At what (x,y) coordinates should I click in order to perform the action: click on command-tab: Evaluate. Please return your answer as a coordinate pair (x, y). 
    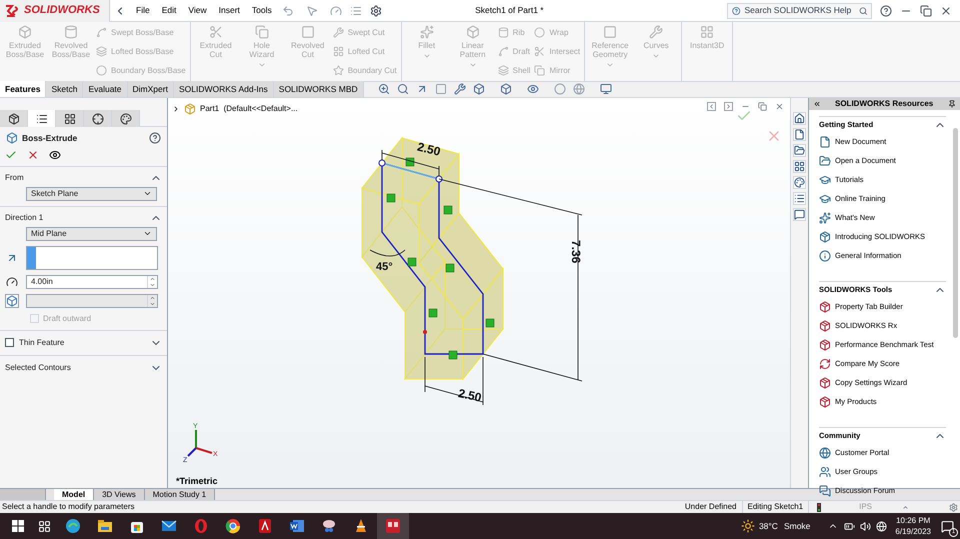
    Looking at the image, I should click on (105, 89).